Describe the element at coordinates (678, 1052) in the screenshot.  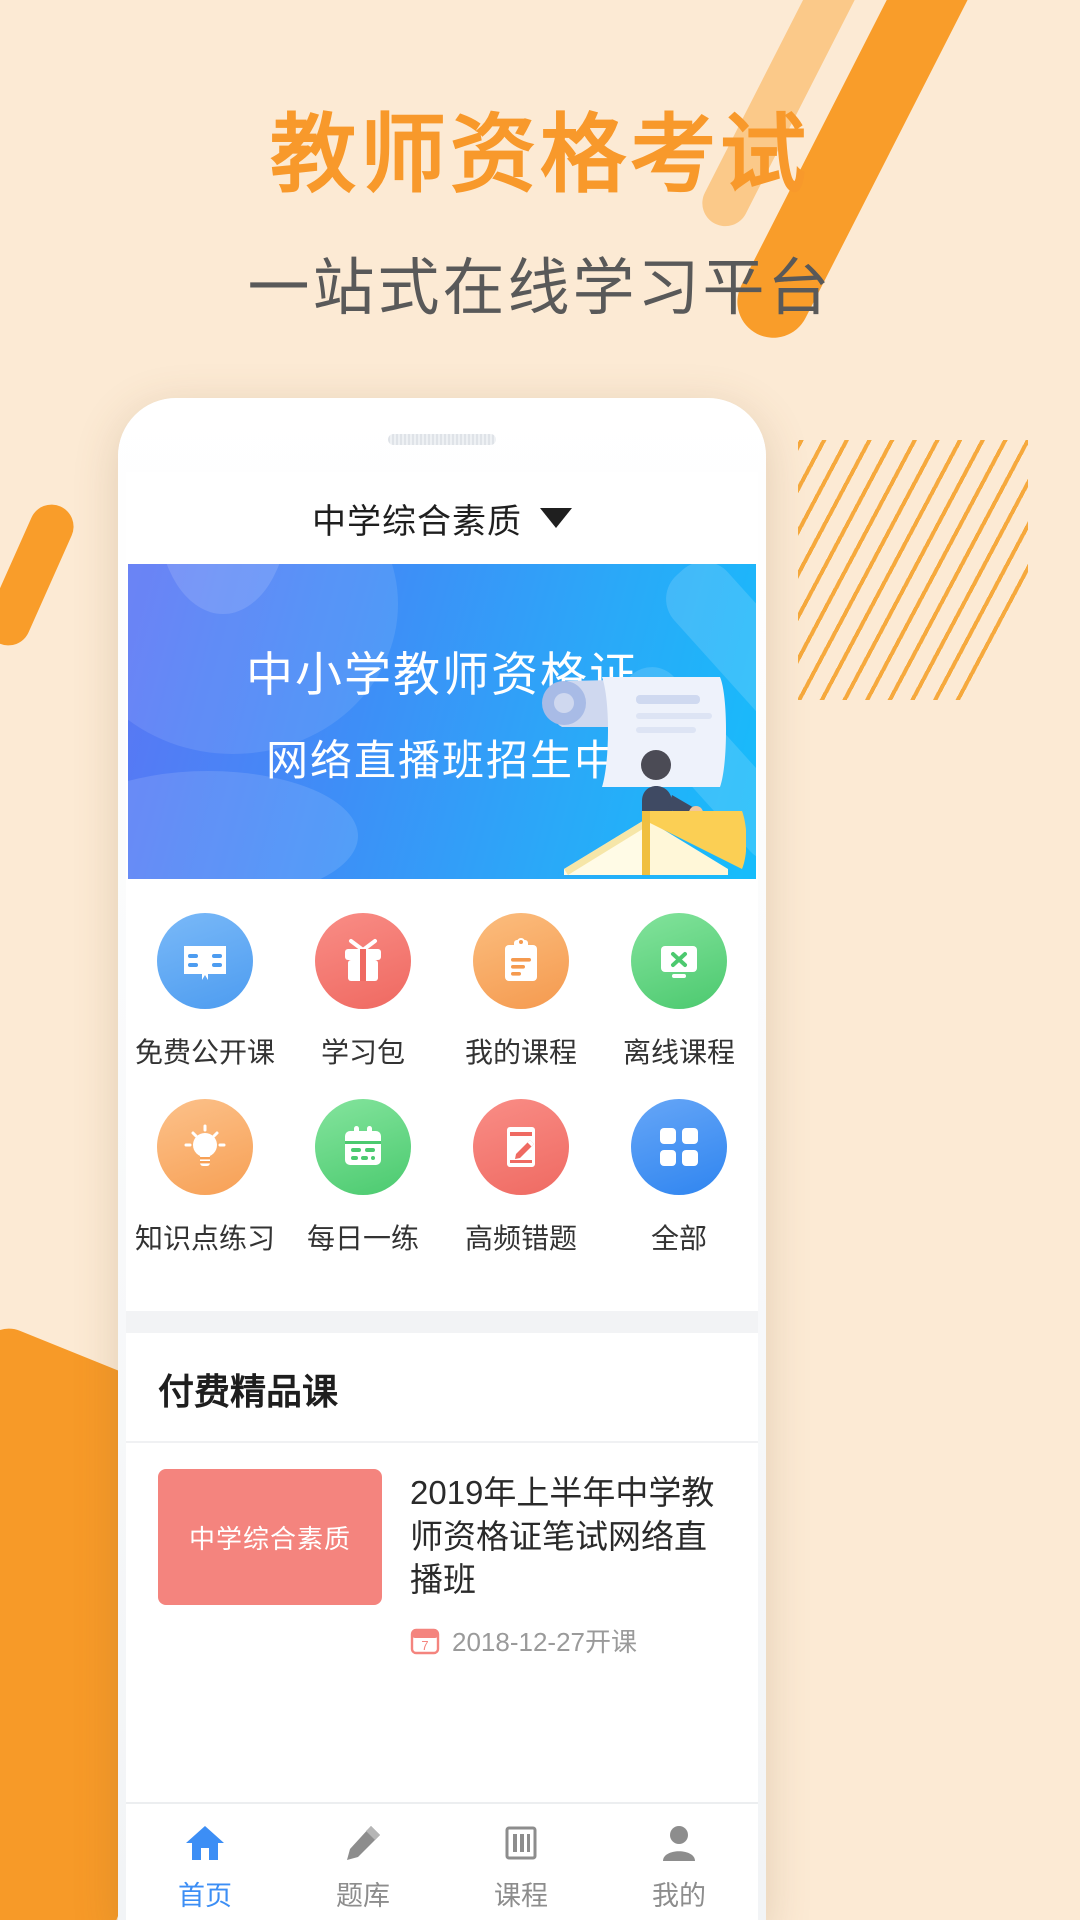
I see `quick-action-label: 离线课程` at that location.